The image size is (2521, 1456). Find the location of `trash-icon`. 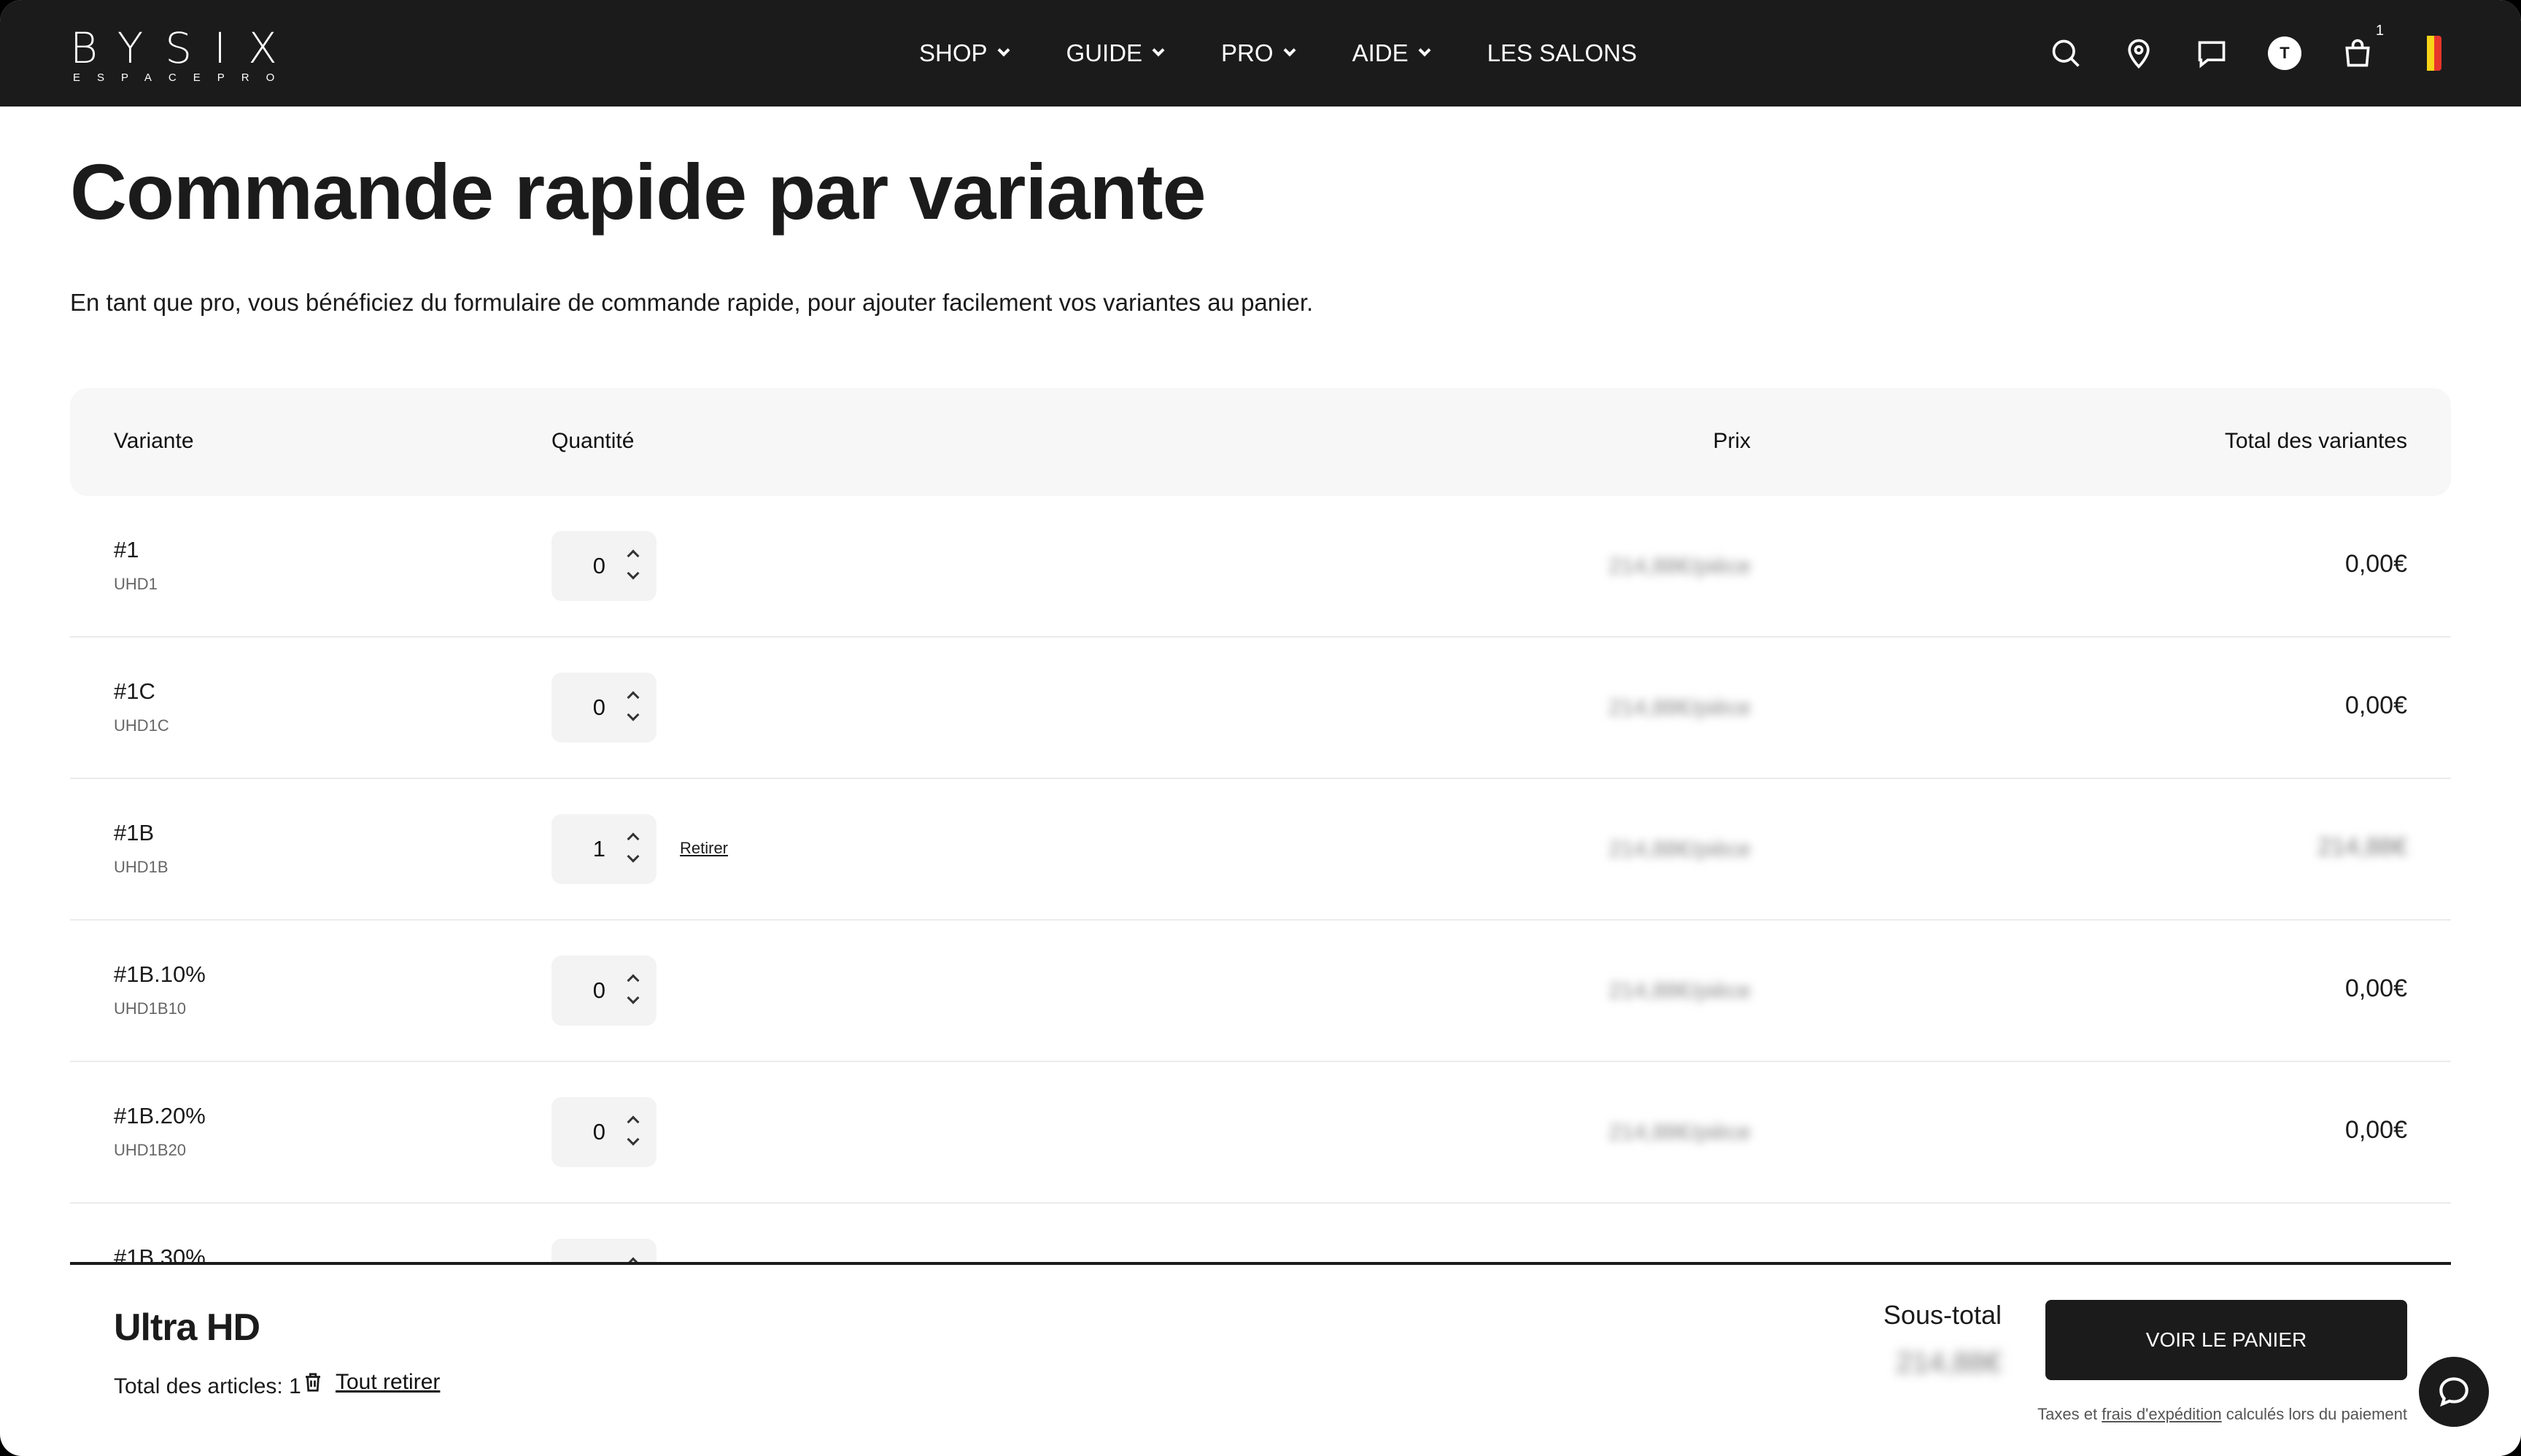

trash-icon is located at coordinates (313, 1382).